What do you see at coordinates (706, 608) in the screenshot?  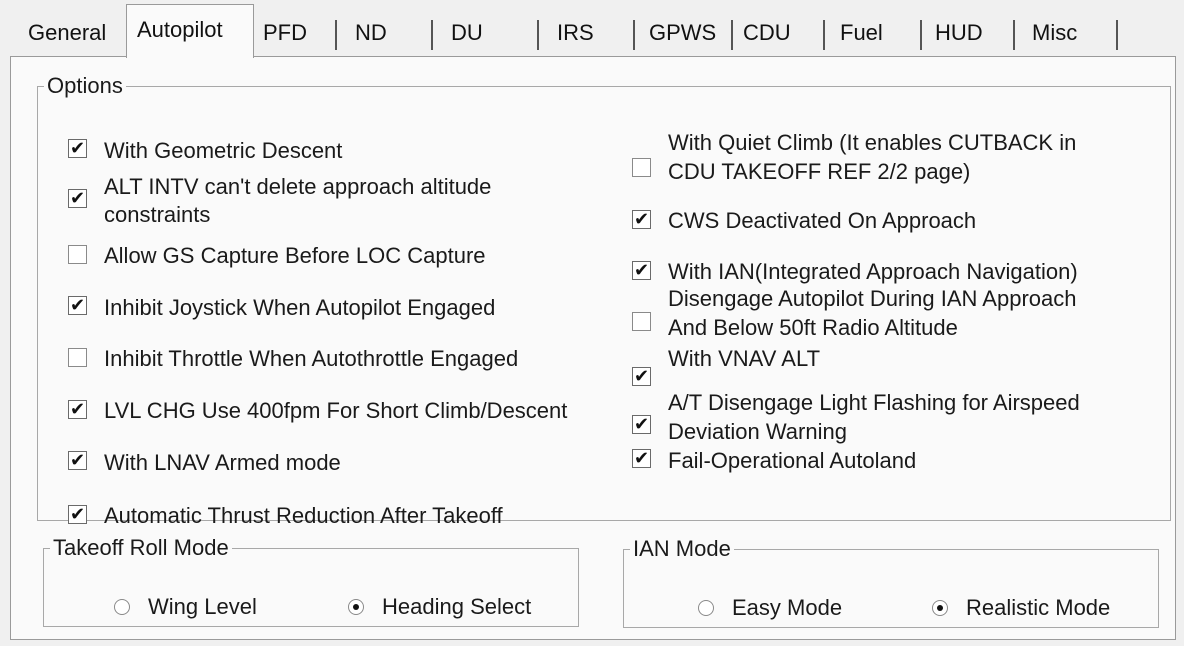 I see `radio-easy-mode` at bounding box center [706, 608].